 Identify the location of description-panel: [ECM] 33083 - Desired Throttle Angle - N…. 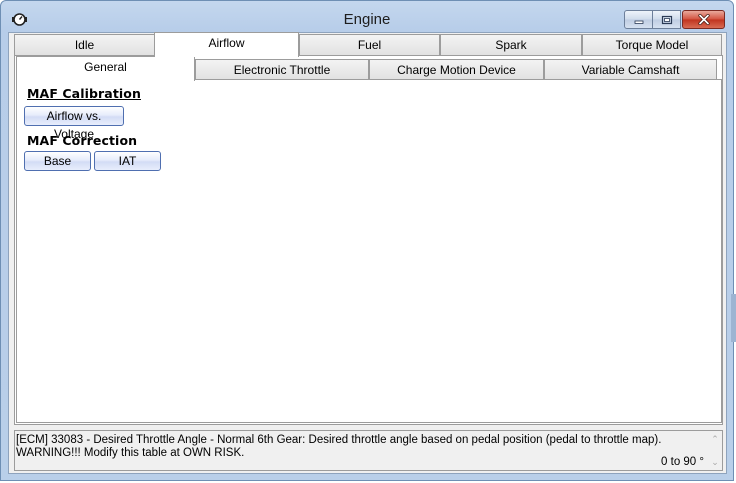
(368, 450).